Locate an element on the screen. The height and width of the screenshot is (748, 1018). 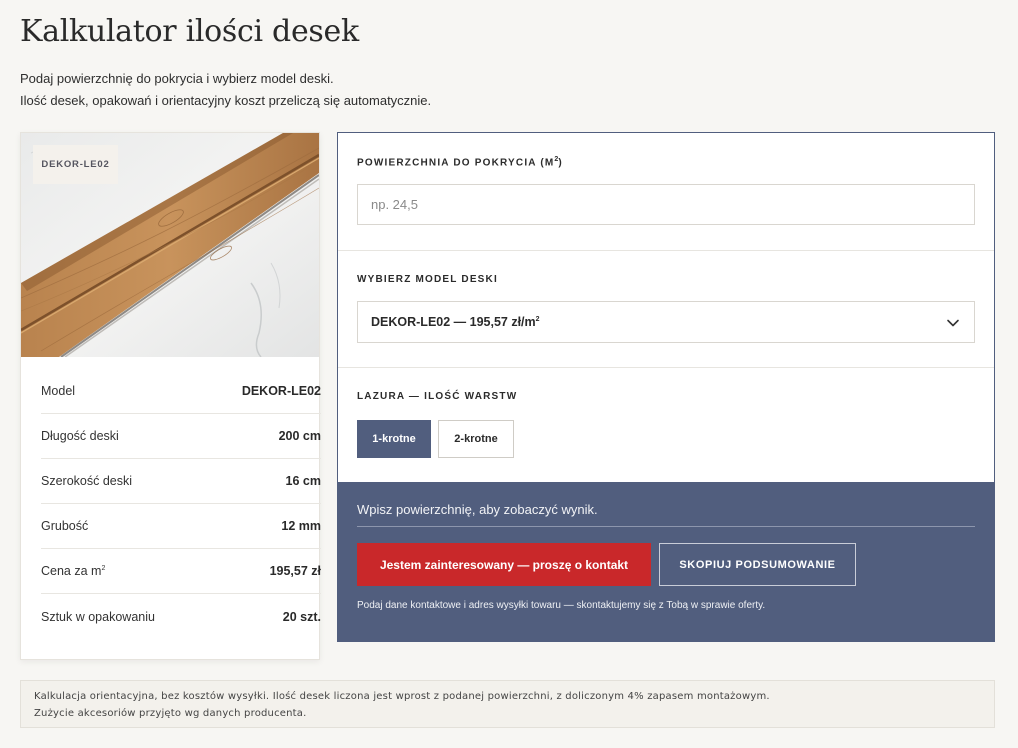
stain-option-1: 1-krotne is located at coordinates (394, 439).